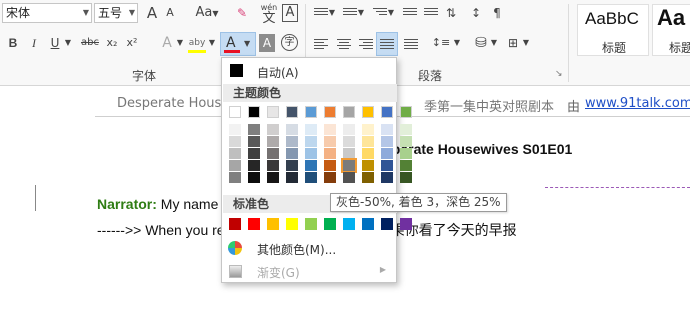  I want to click on clear-format-button: ✎, so click(242, 13).